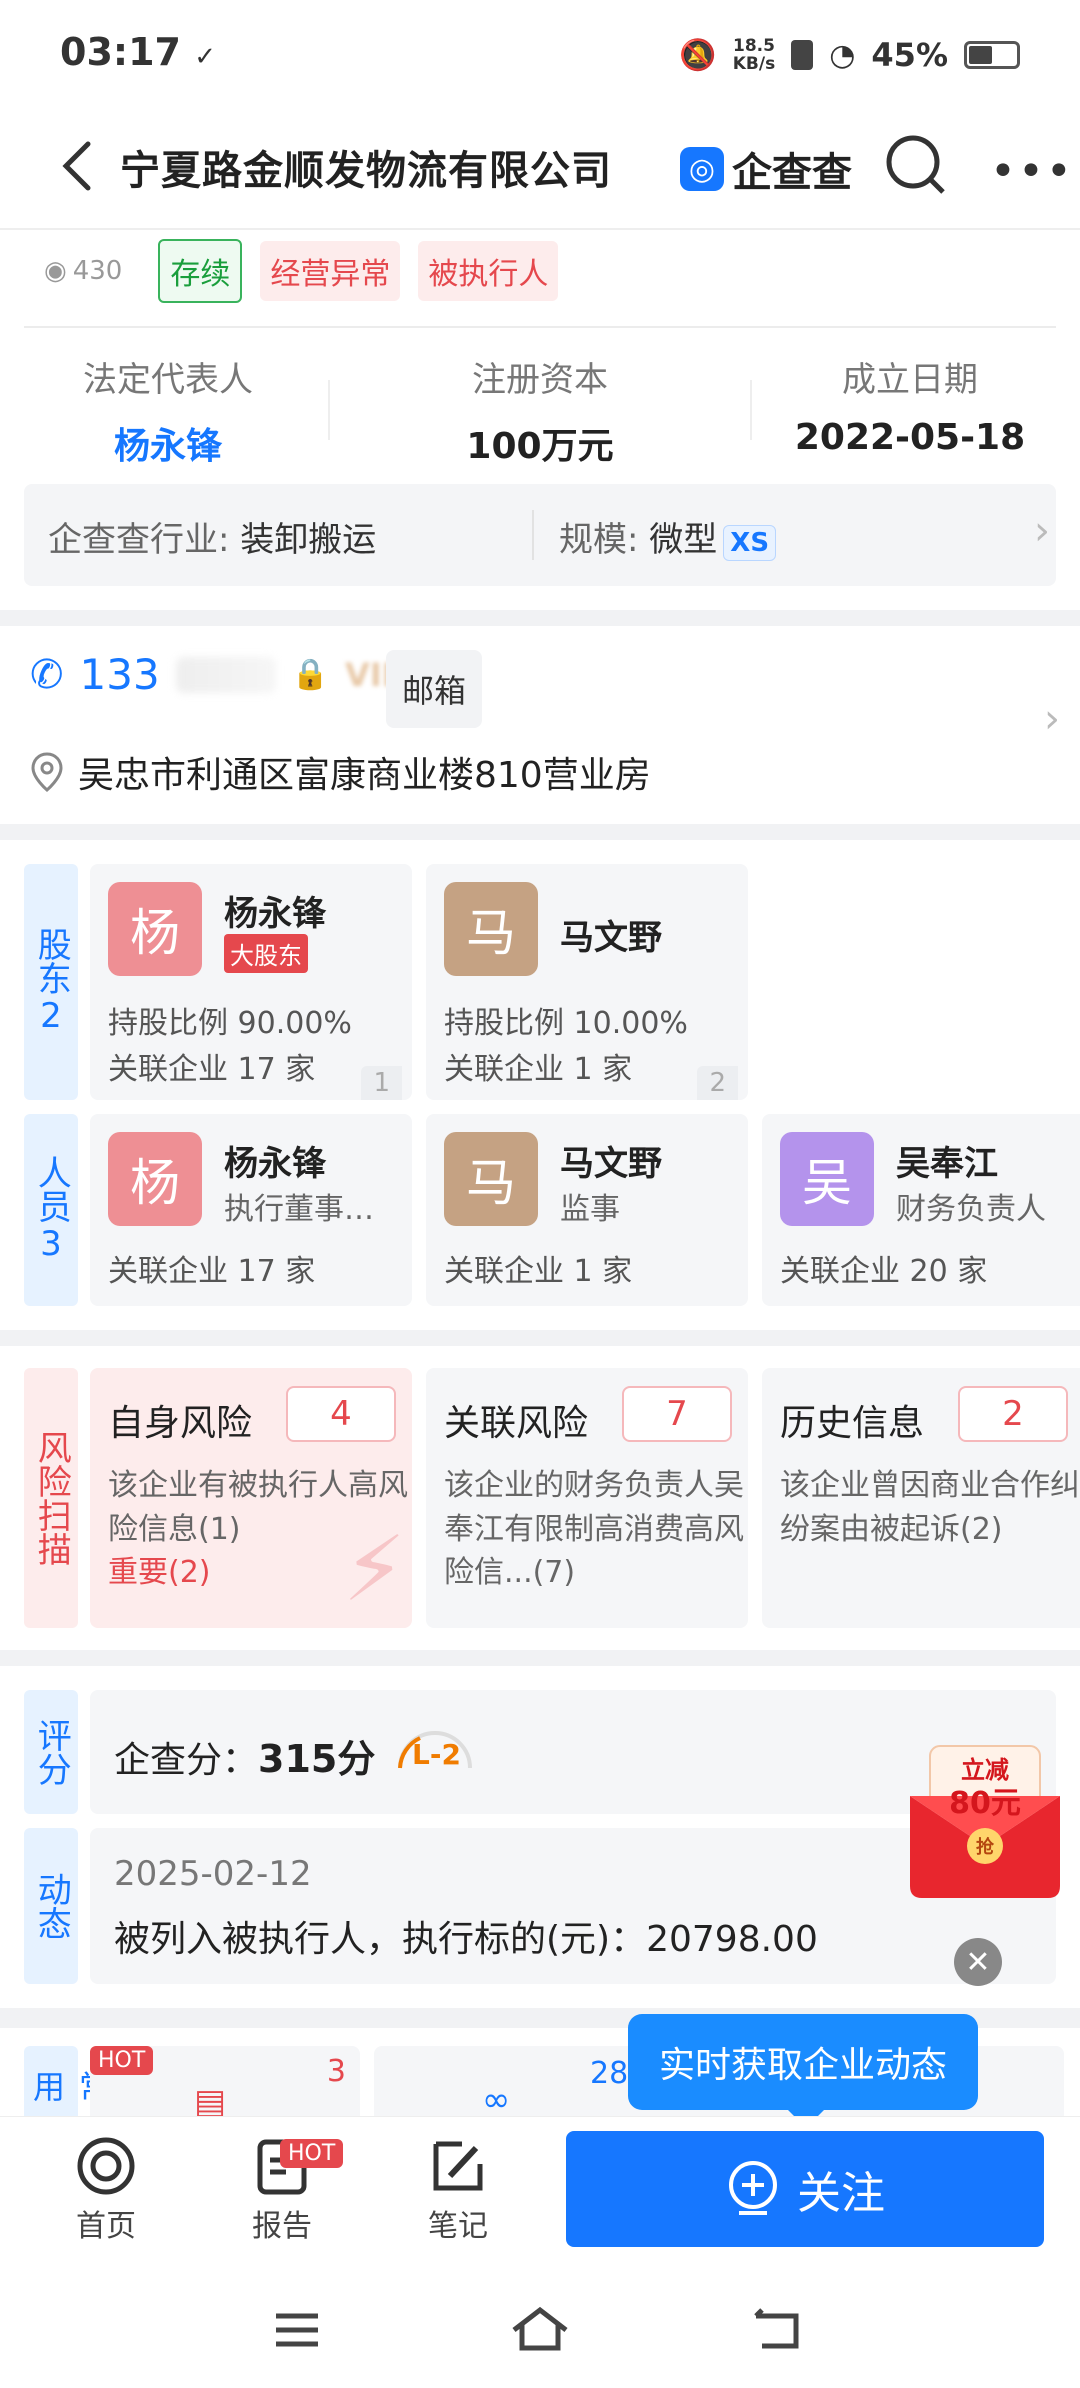  What do you see at coordinates (587, 982) in the screenshot?
I see `shareholder-card: 马 马文野 持股比例 10.00% 关联企业 1 家 2` at bounding box center [587, 982].